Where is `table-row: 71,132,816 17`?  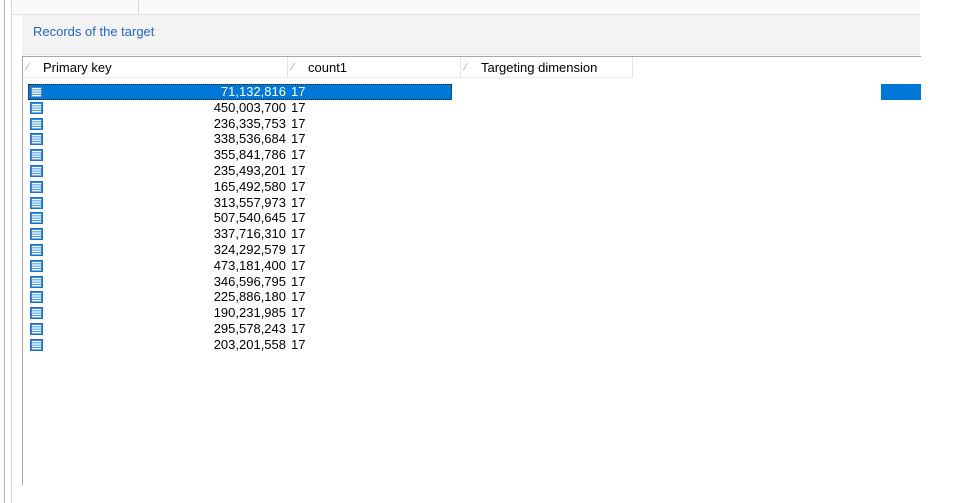 table-row: 71,132,816 17 is located at coordinates (472, 92).